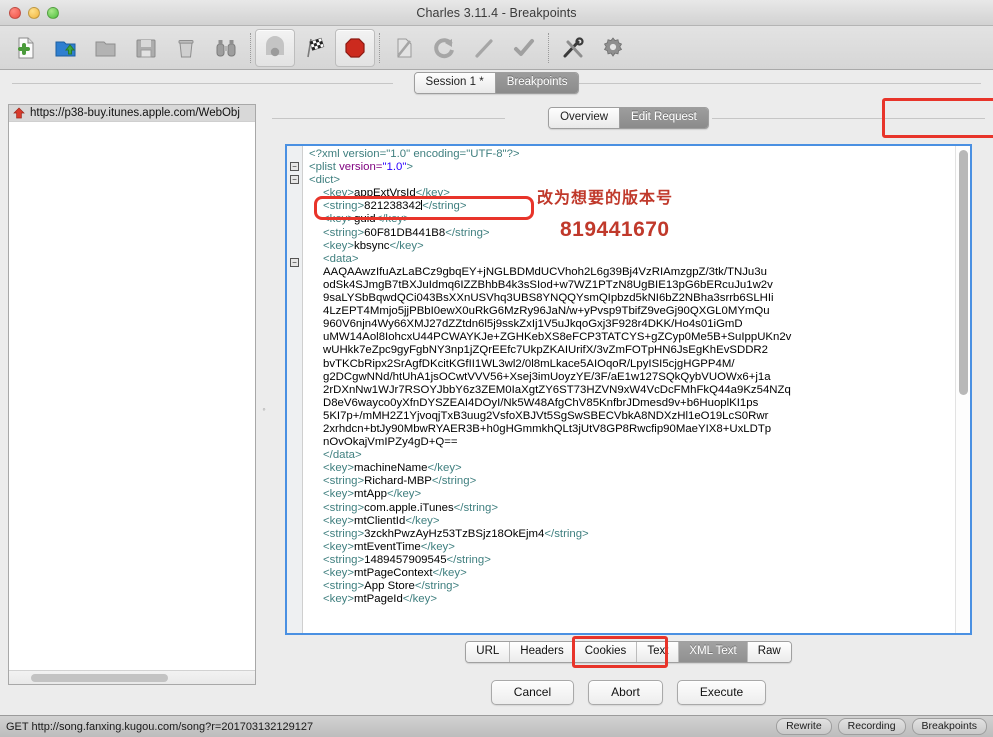 The image size is (993, 737). I want to click on save-session-button, so click(146, 48).